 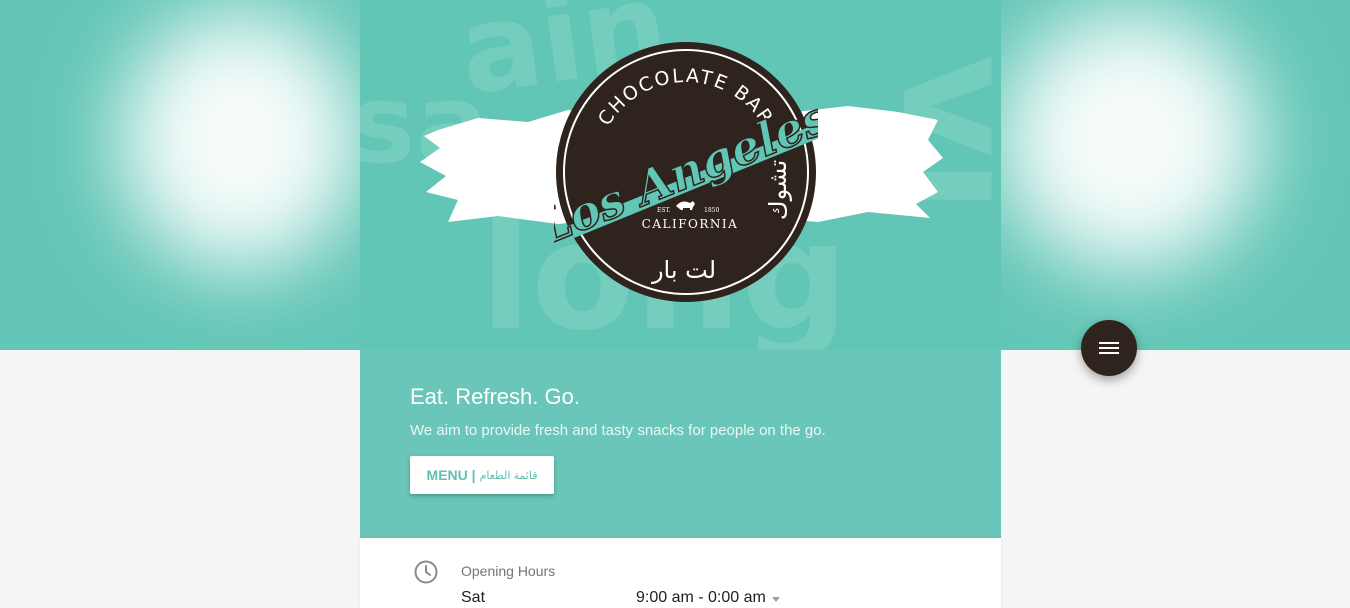 What do you see at coordinates (683, 270) in the screenshot?
I see `logo-arabic-bottom: لت بار` at bounding box center [683, 270].